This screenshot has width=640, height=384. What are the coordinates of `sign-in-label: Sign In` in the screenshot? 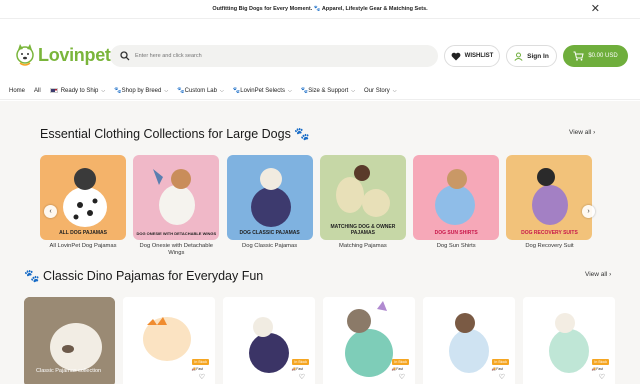 It's located at (538, 56).